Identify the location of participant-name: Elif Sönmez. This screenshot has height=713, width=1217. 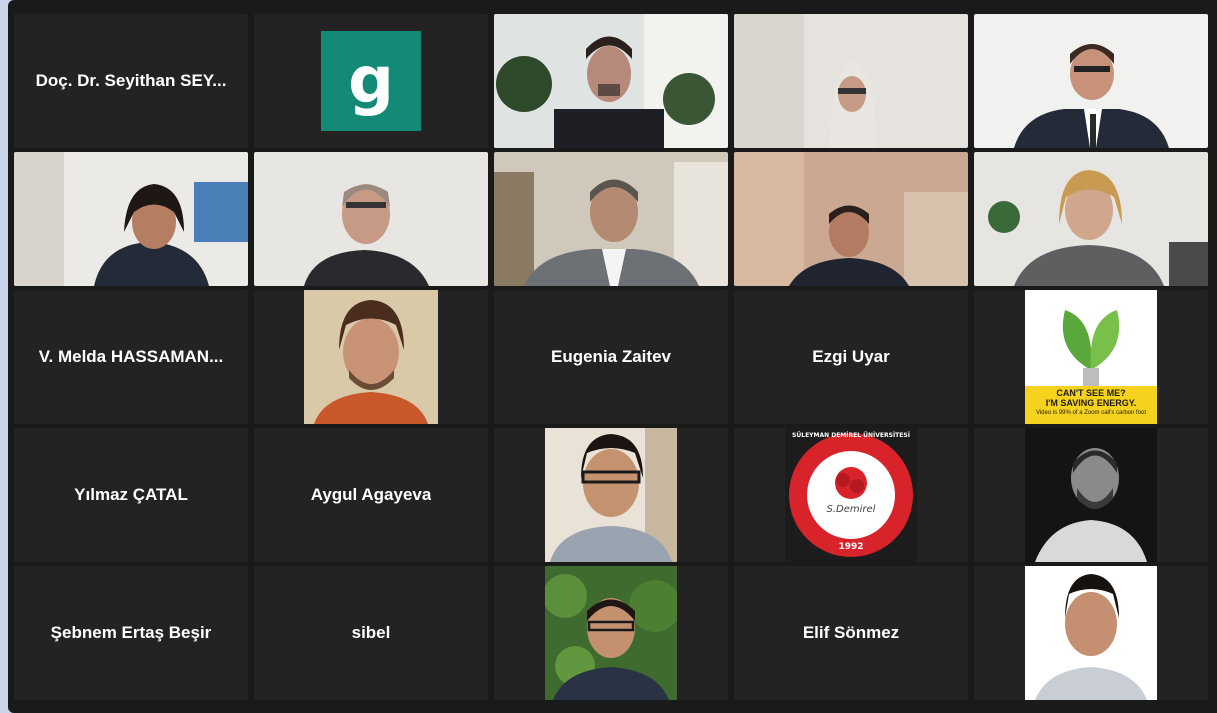
(851, 632).